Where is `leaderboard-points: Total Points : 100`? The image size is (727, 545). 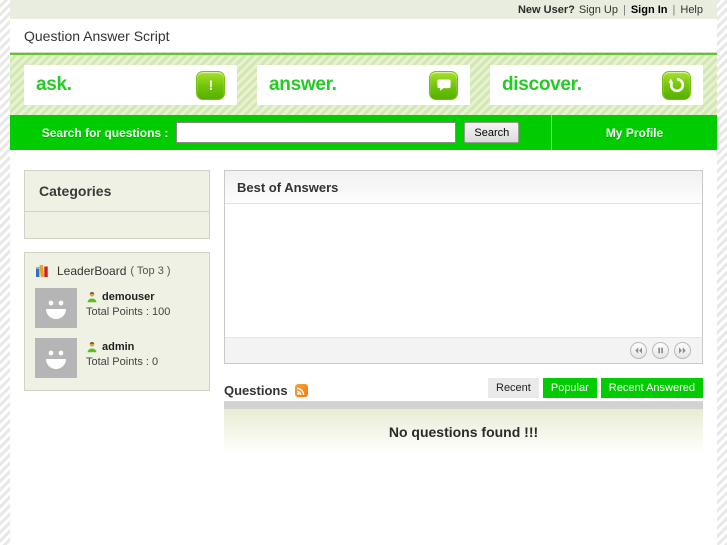
leaderboard-points: Total Points : 100 is located at coordinates (128, 312).